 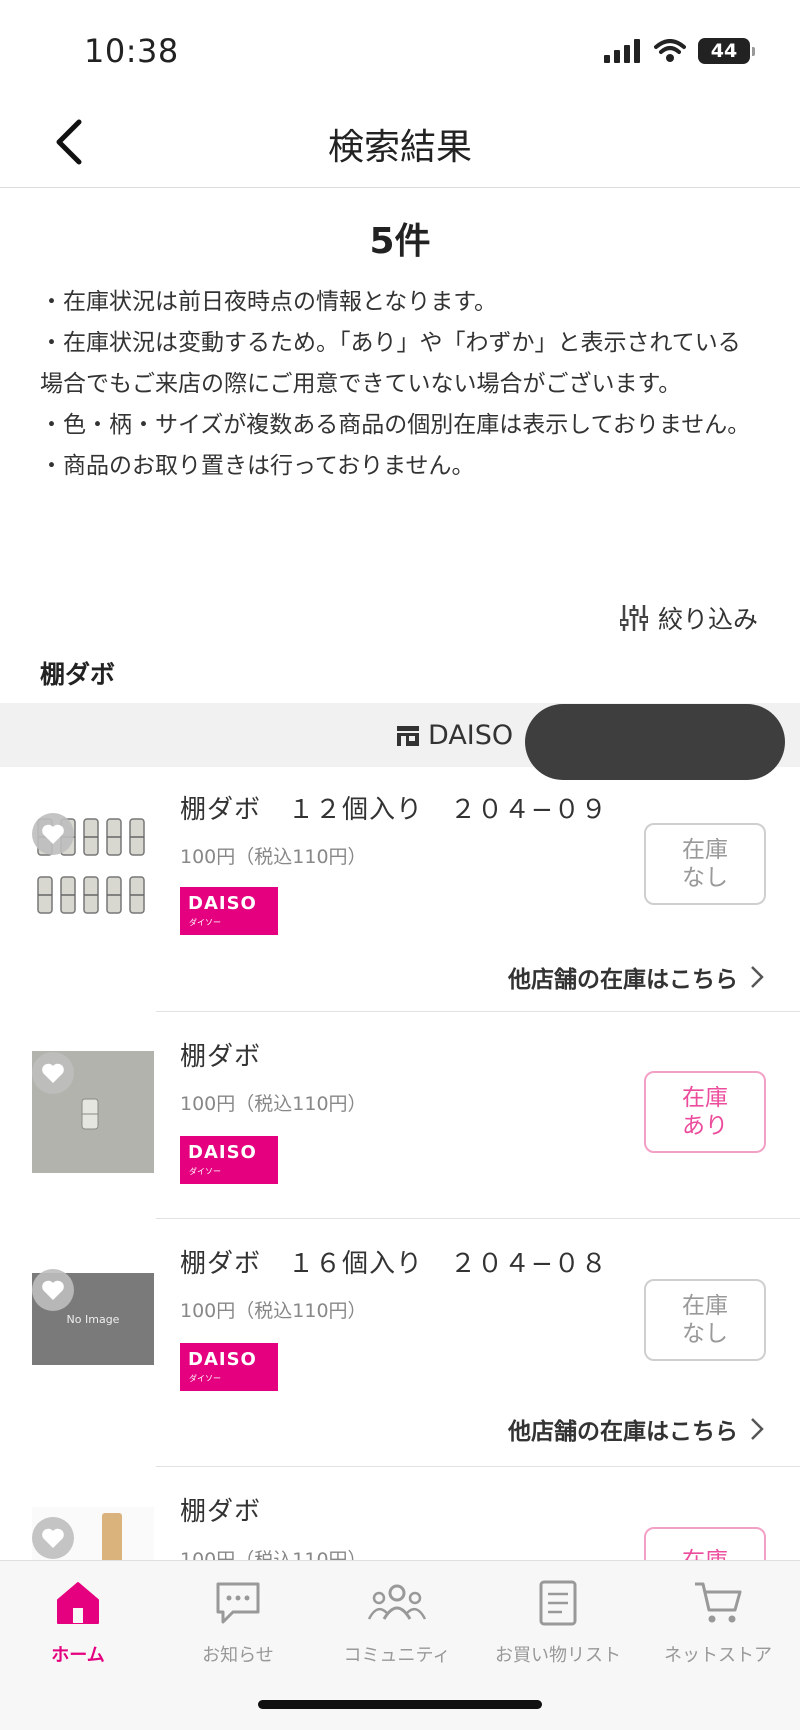 What do you see at coordinates (397, 1602) in the screenshot?
I see `community-icon` at bounding box center [397, 1602].